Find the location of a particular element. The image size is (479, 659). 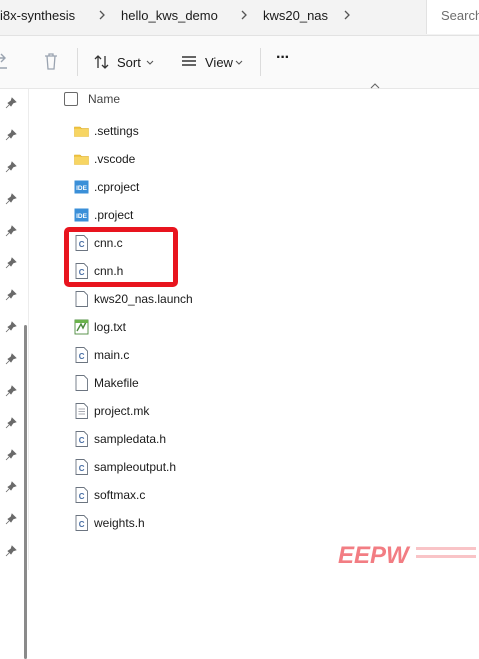

file-name: softmax.c is located at coordinates (120, 495).